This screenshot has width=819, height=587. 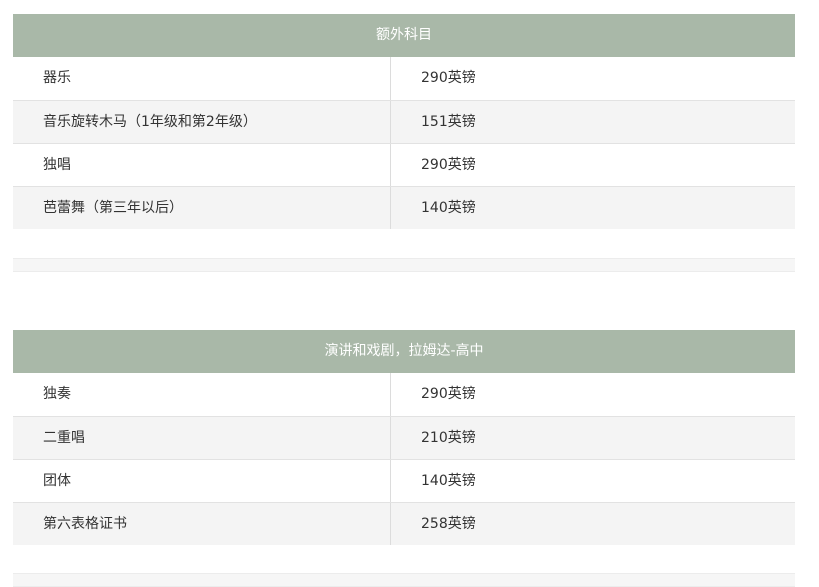 I want to click on table-row: 团体 140英镑, so click(x=404, y=480).